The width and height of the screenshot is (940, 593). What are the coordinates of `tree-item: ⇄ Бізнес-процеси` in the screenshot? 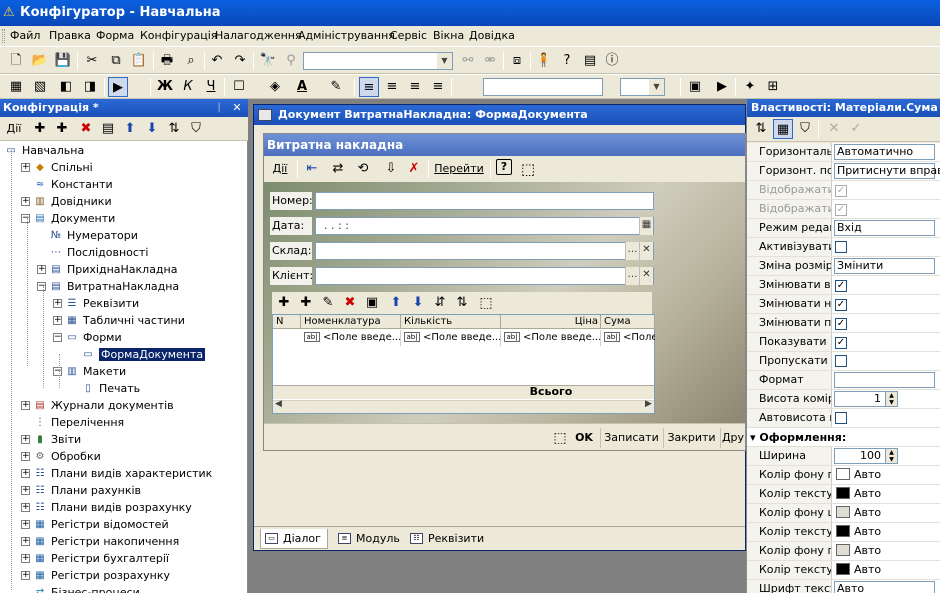 It's located at (86, 588).